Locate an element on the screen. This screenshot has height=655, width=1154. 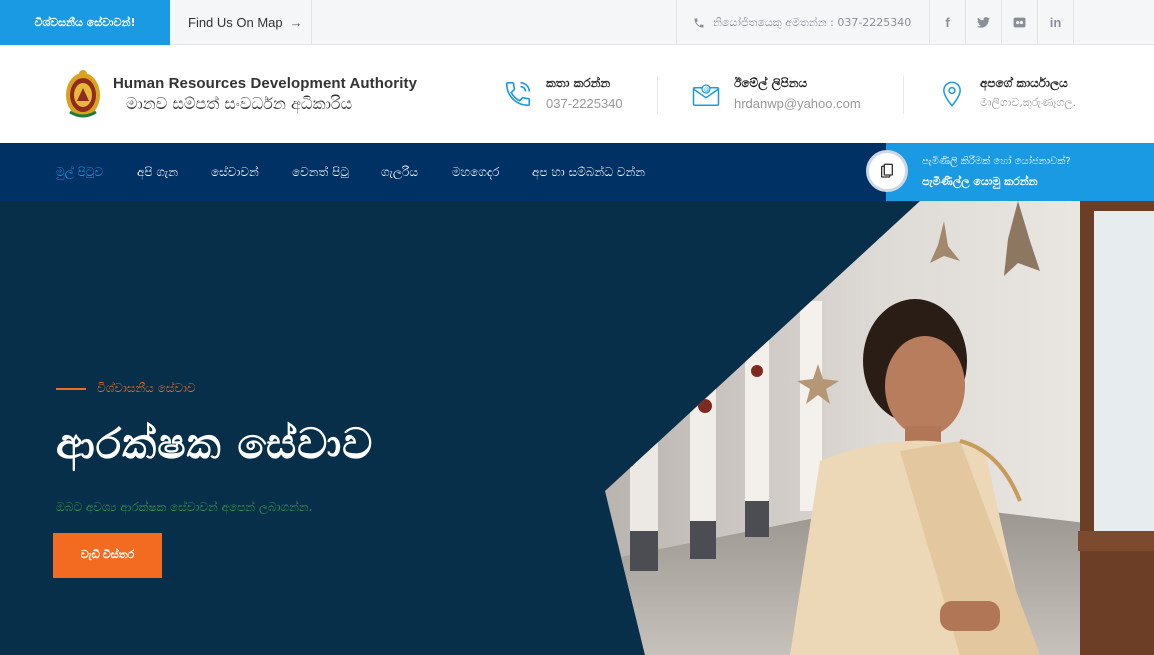
nav-item-about: අපි ගැන is located at coordinates (157, 172).